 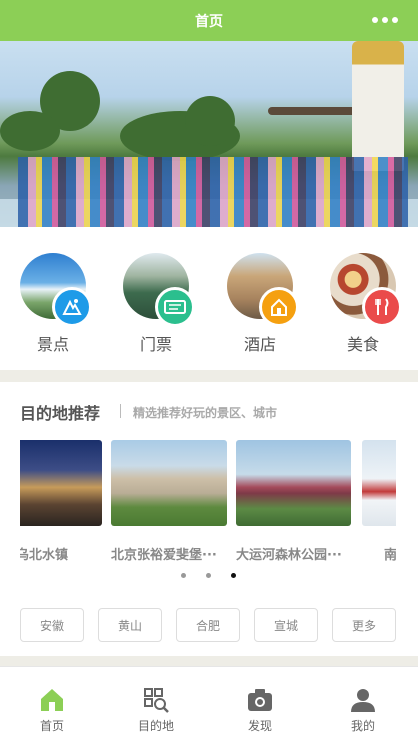 What do you see at coordinates (382, 307) in the screenshot?
I see `food-icon` at bounding box center [382, 307].